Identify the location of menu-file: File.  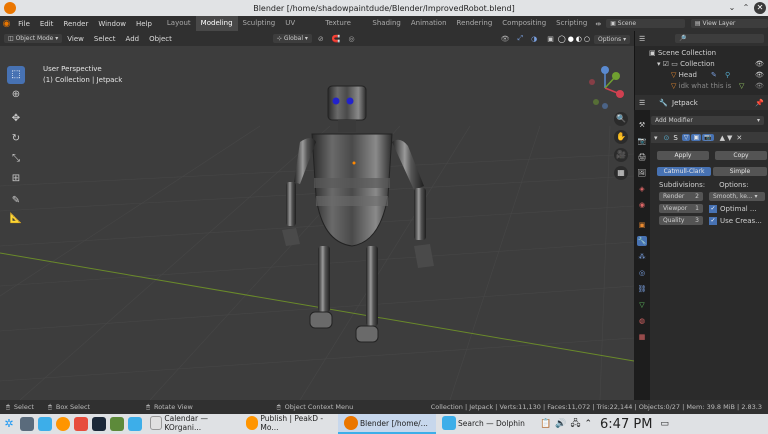
(24, 24).